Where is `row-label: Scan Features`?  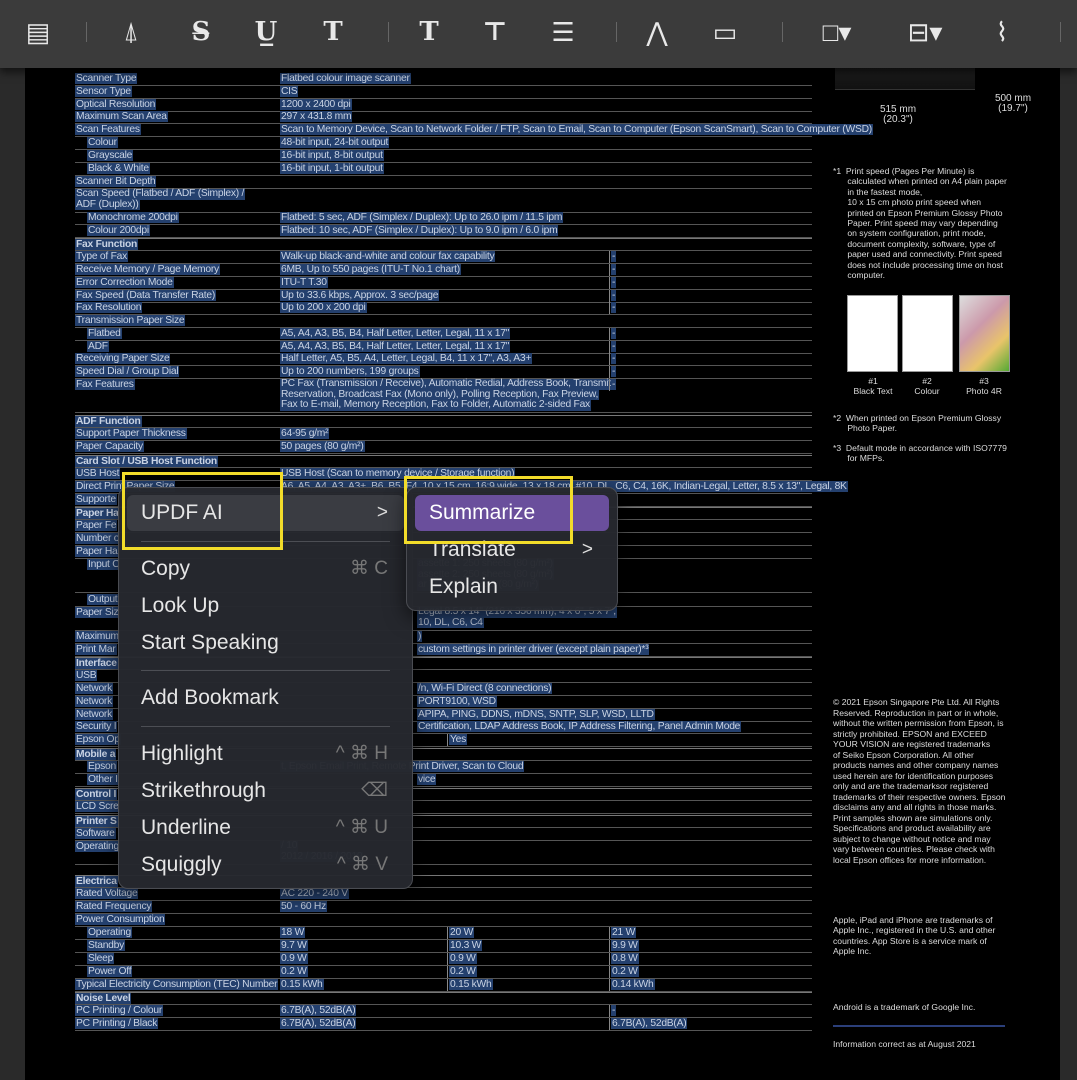
row-label: Scan Features is located at coordinates (108, 129).